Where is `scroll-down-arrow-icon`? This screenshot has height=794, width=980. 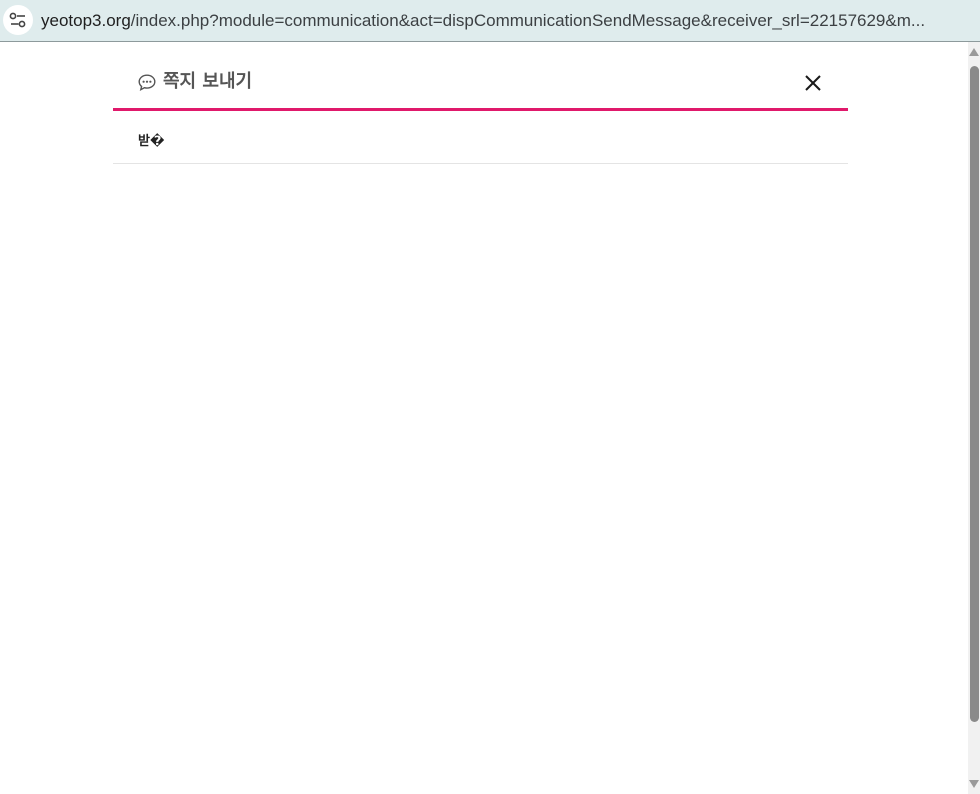 scroll-down-arrow-icon is located at coordinates (974, 784).